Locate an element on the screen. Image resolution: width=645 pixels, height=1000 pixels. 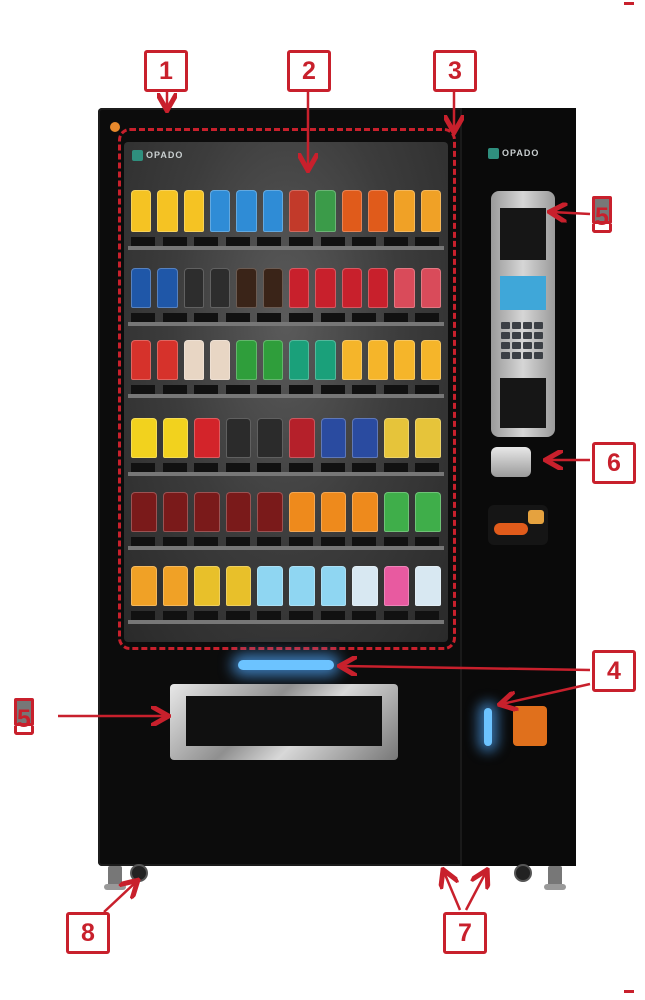
callout-3: 3 is located at coordinates (455, 71).